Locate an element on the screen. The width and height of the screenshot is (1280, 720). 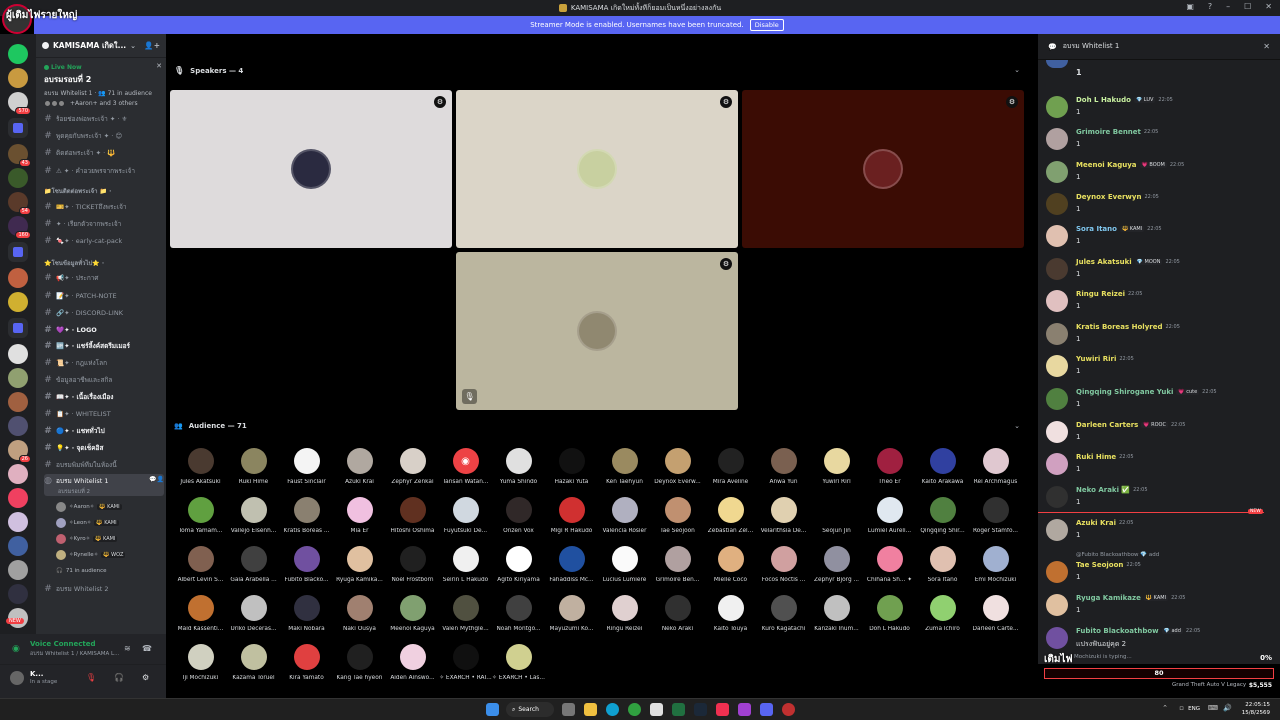
chat-author: Meenoi Kaguya is located at coordinates (1106, 165).